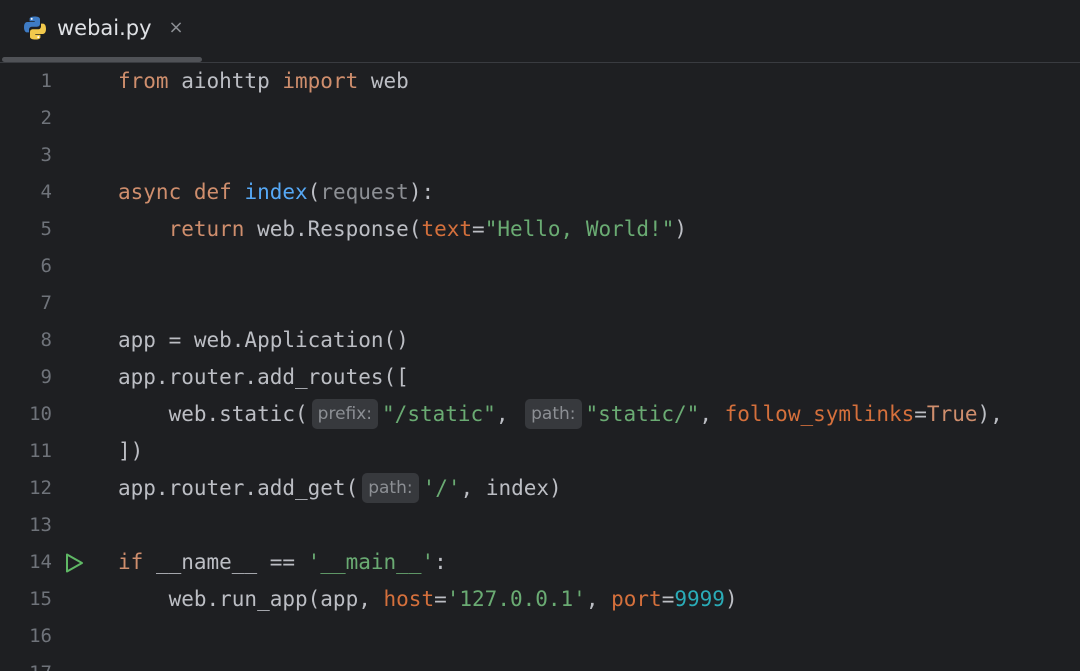 Image resolution: width=1080 pixels, height=671 pixels. Describe the element at coordinates (225, 562) in the screenshot. I see `code-token: __name__ ==` at that location.